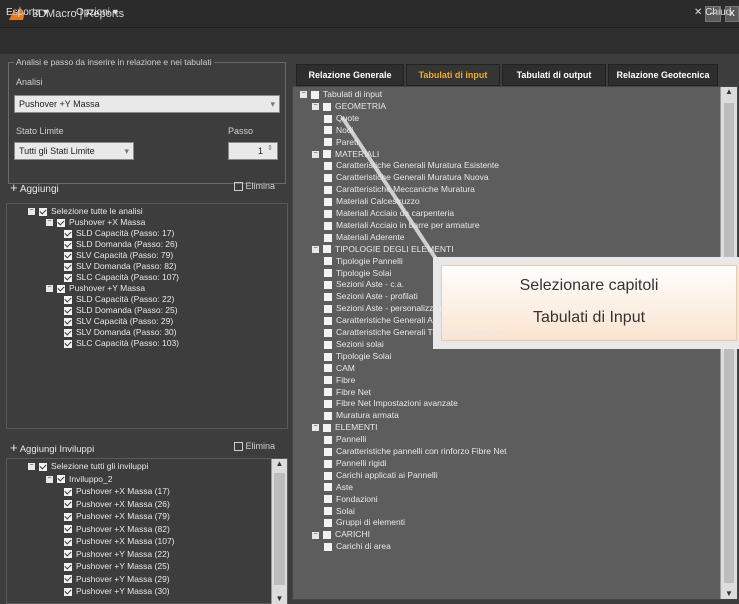  Describe the element at coordinates (119, 299) in the screenshot. I see `tree-row: SLD Capacità (Passo: 22)` at that location.